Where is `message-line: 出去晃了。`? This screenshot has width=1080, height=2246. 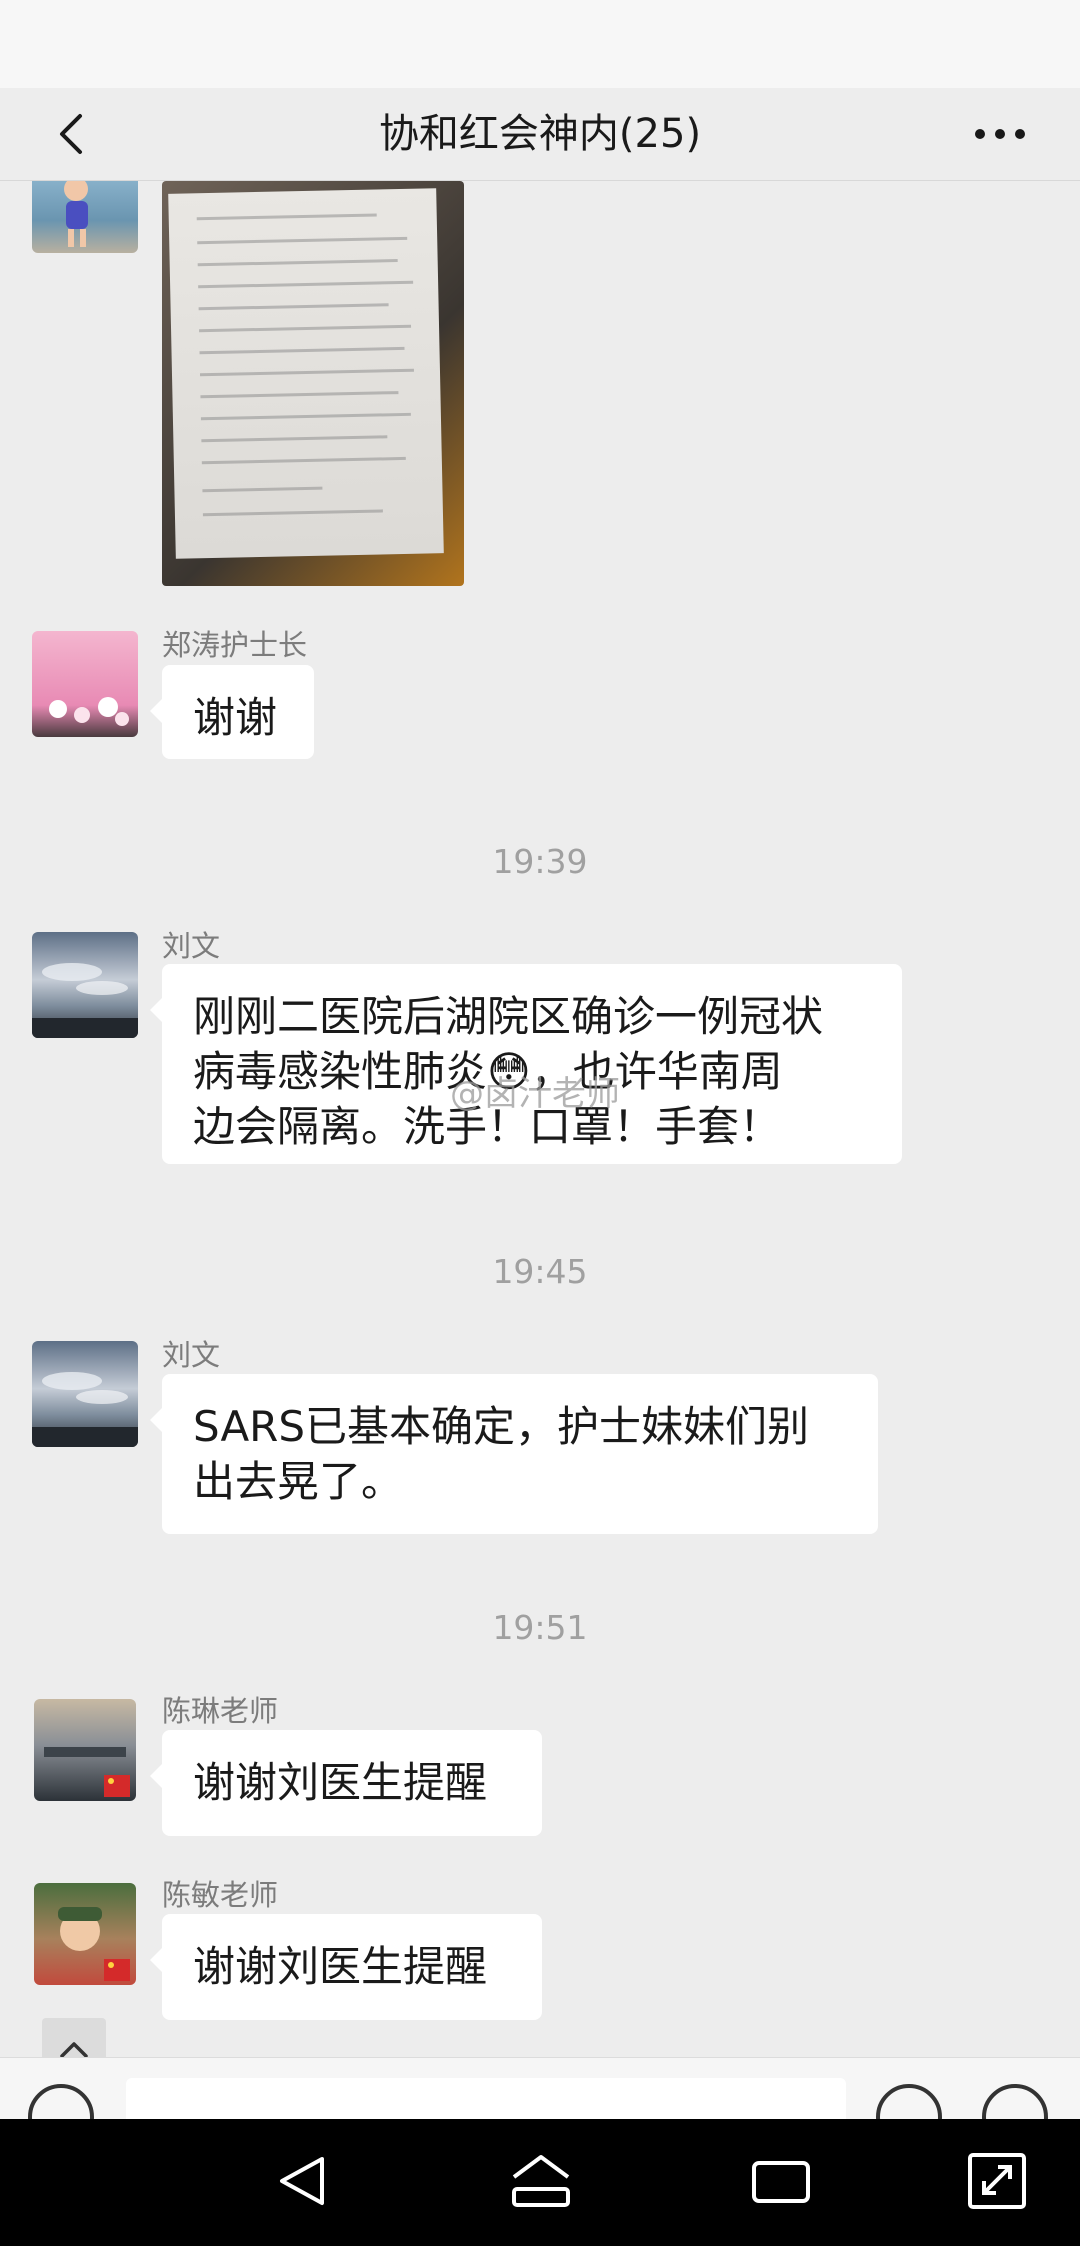 message-line: 出去晃了。 is located at coordinates (298, 1481).